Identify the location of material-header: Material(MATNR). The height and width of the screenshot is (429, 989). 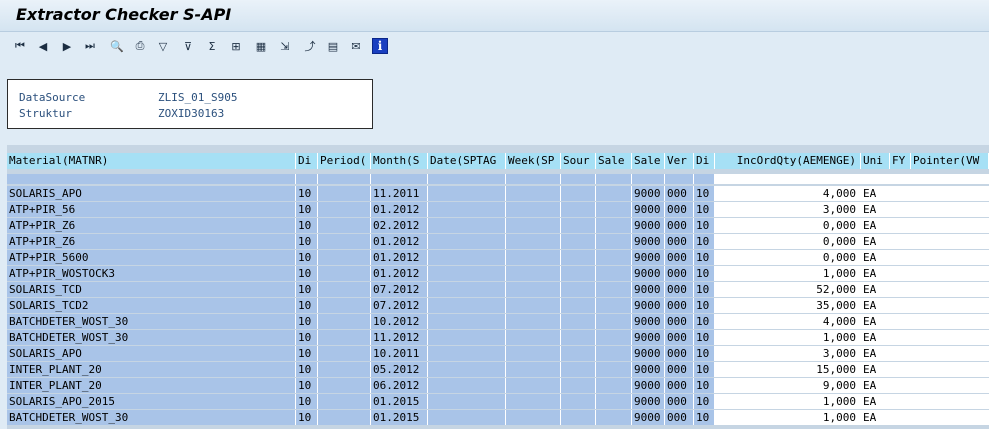
(151, 161).